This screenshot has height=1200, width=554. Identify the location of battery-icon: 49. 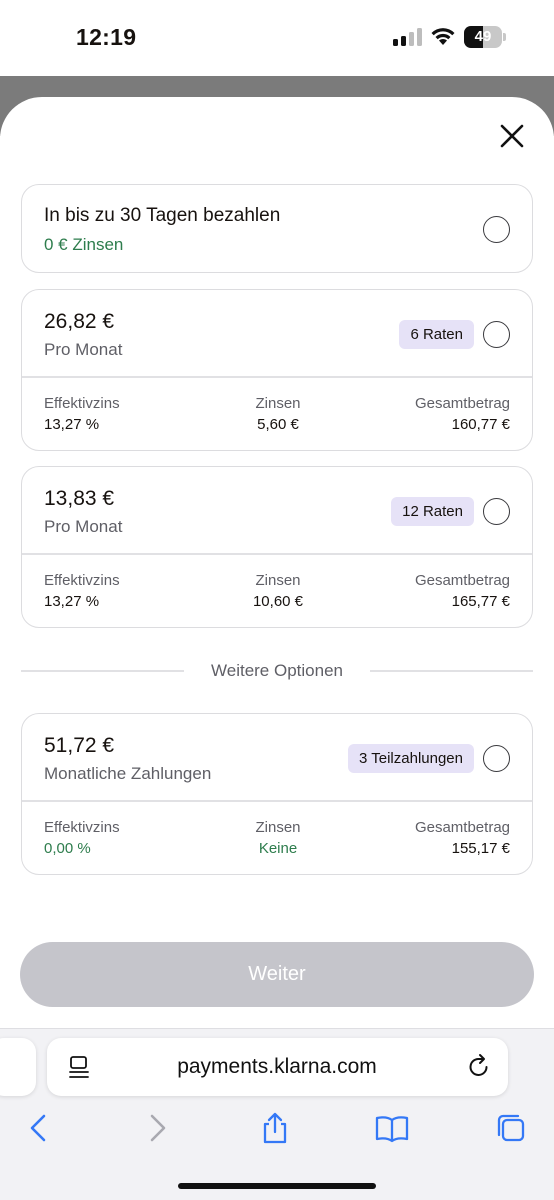
(485, 37).